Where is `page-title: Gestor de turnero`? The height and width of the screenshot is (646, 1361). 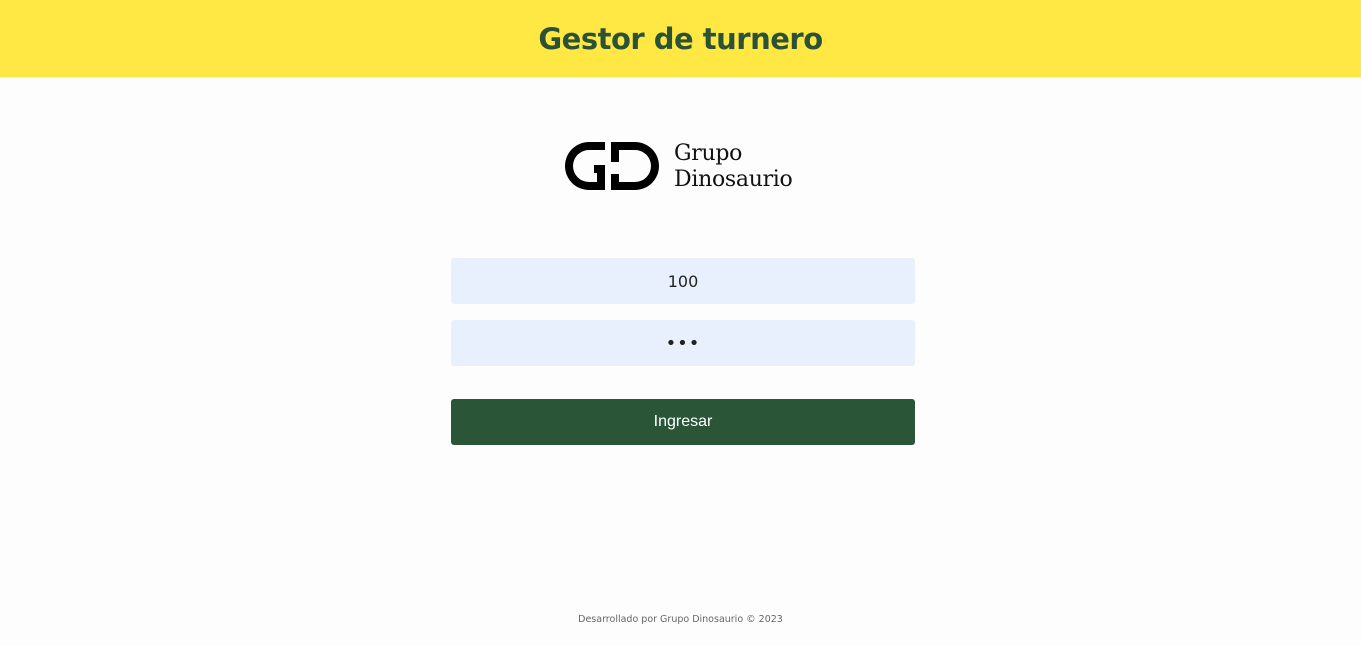 page-title: Gestor de turnero is located at coordinates (680, 38).